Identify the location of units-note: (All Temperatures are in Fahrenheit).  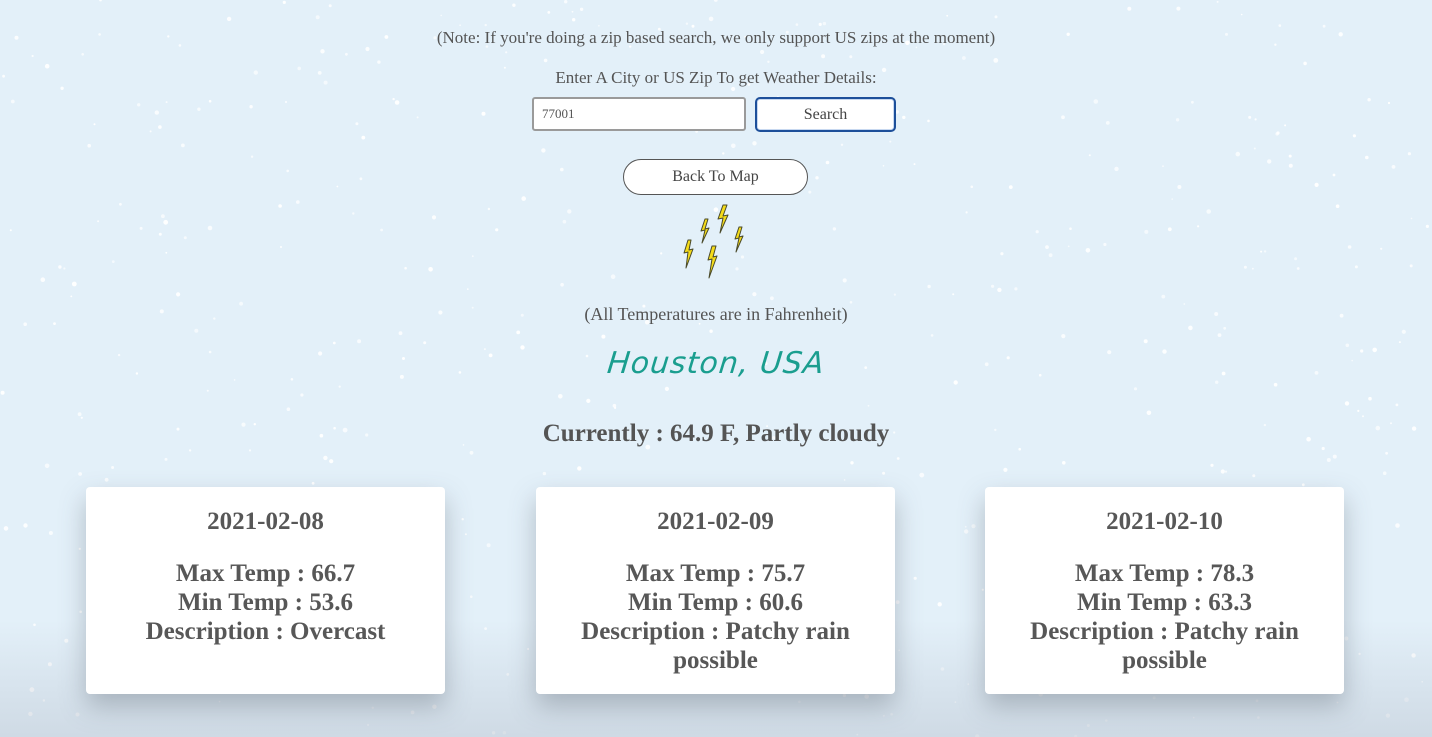
(716, 314).